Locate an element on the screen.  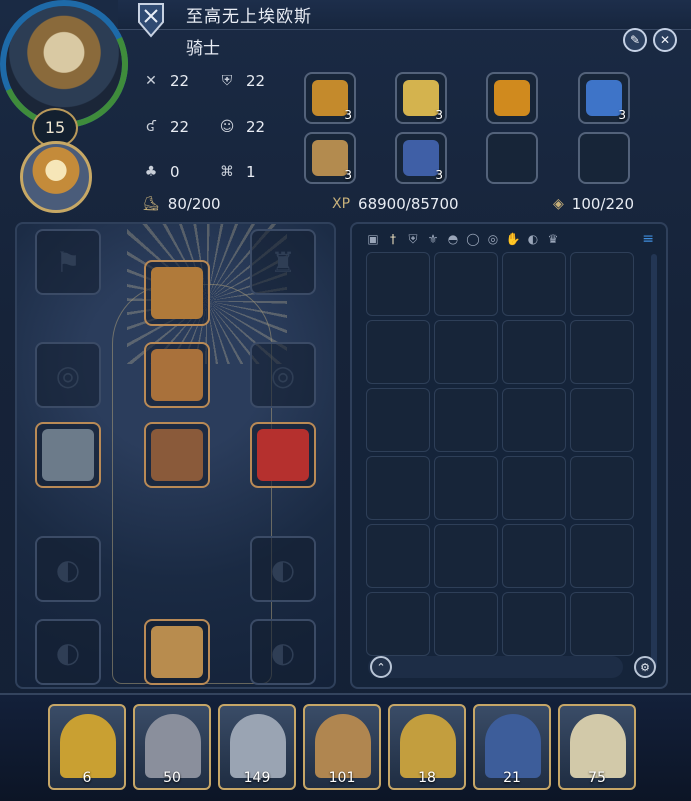
buff-golden-armor is located at coordinates (512, 98).